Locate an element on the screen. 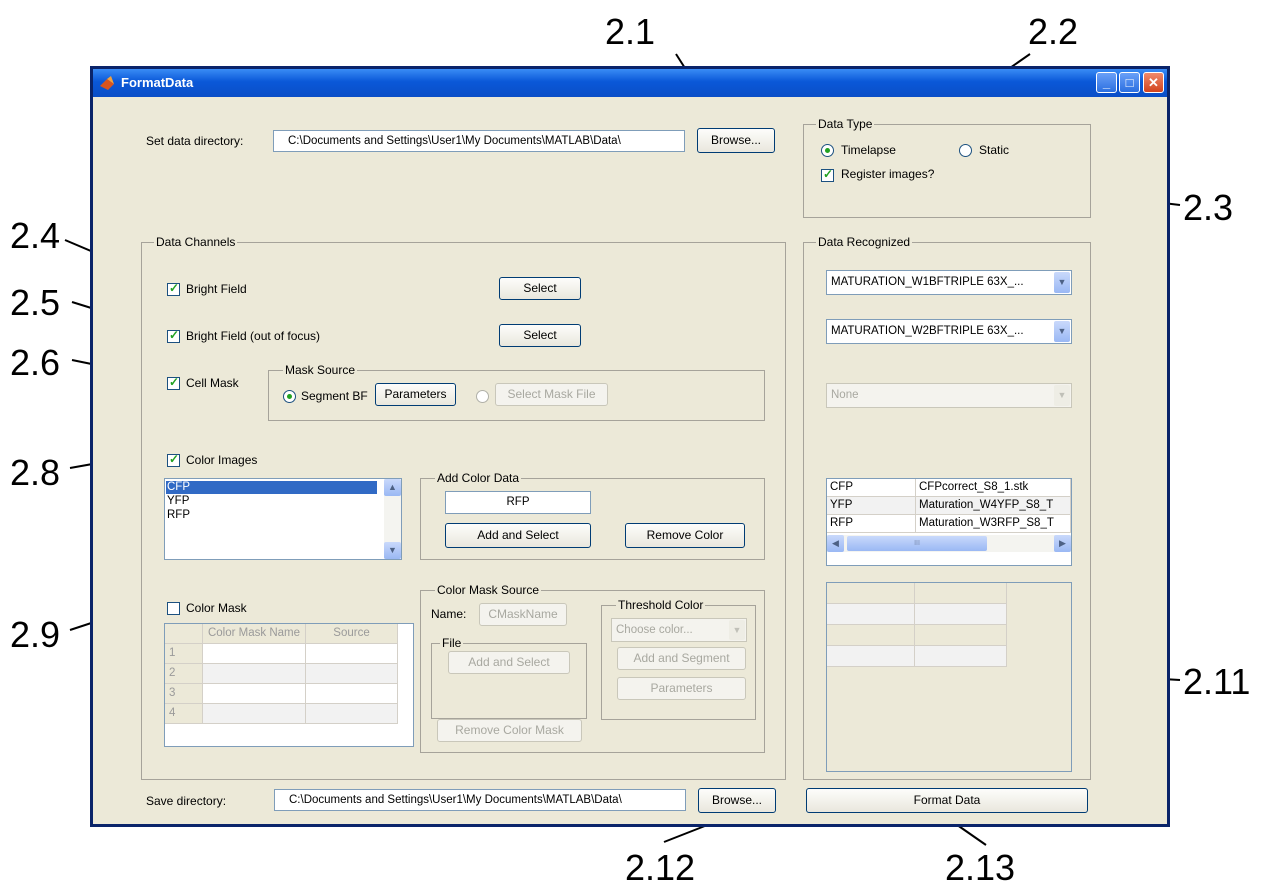 The height and width of the screenshot is (888, 1267). color-mask-source-title: Color Mask Source is located at coordinates (488, 590).